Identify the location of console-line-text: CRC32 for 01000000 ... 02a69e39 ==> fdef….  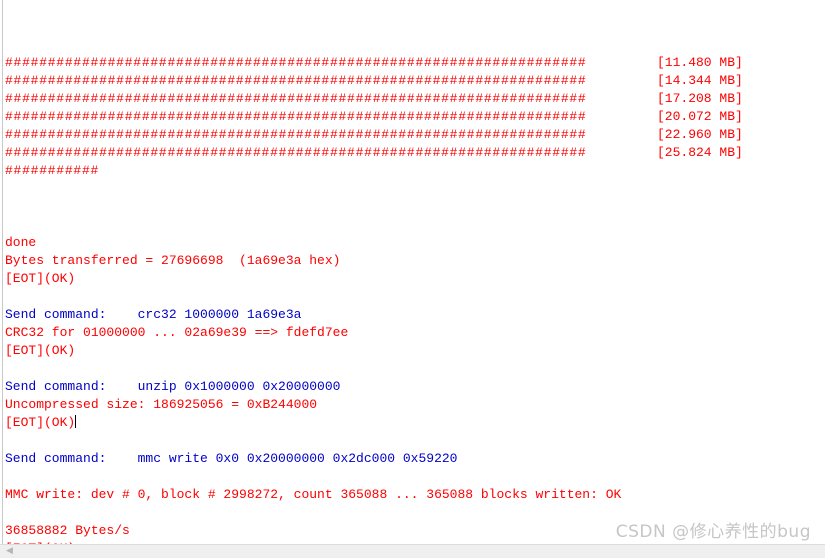
(177, 332).